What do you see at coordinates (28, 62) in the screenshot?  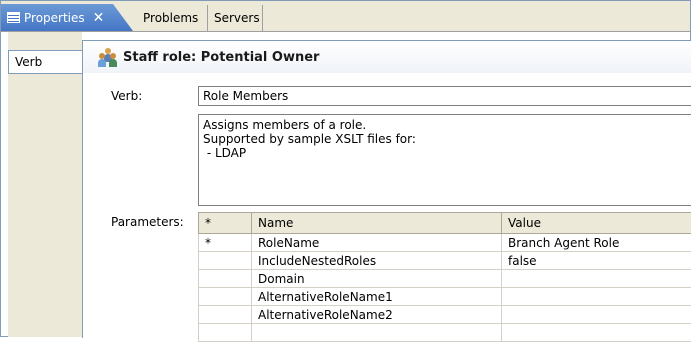 I see `sidebar-item-label: Verb` at bounding box center [28, 62].